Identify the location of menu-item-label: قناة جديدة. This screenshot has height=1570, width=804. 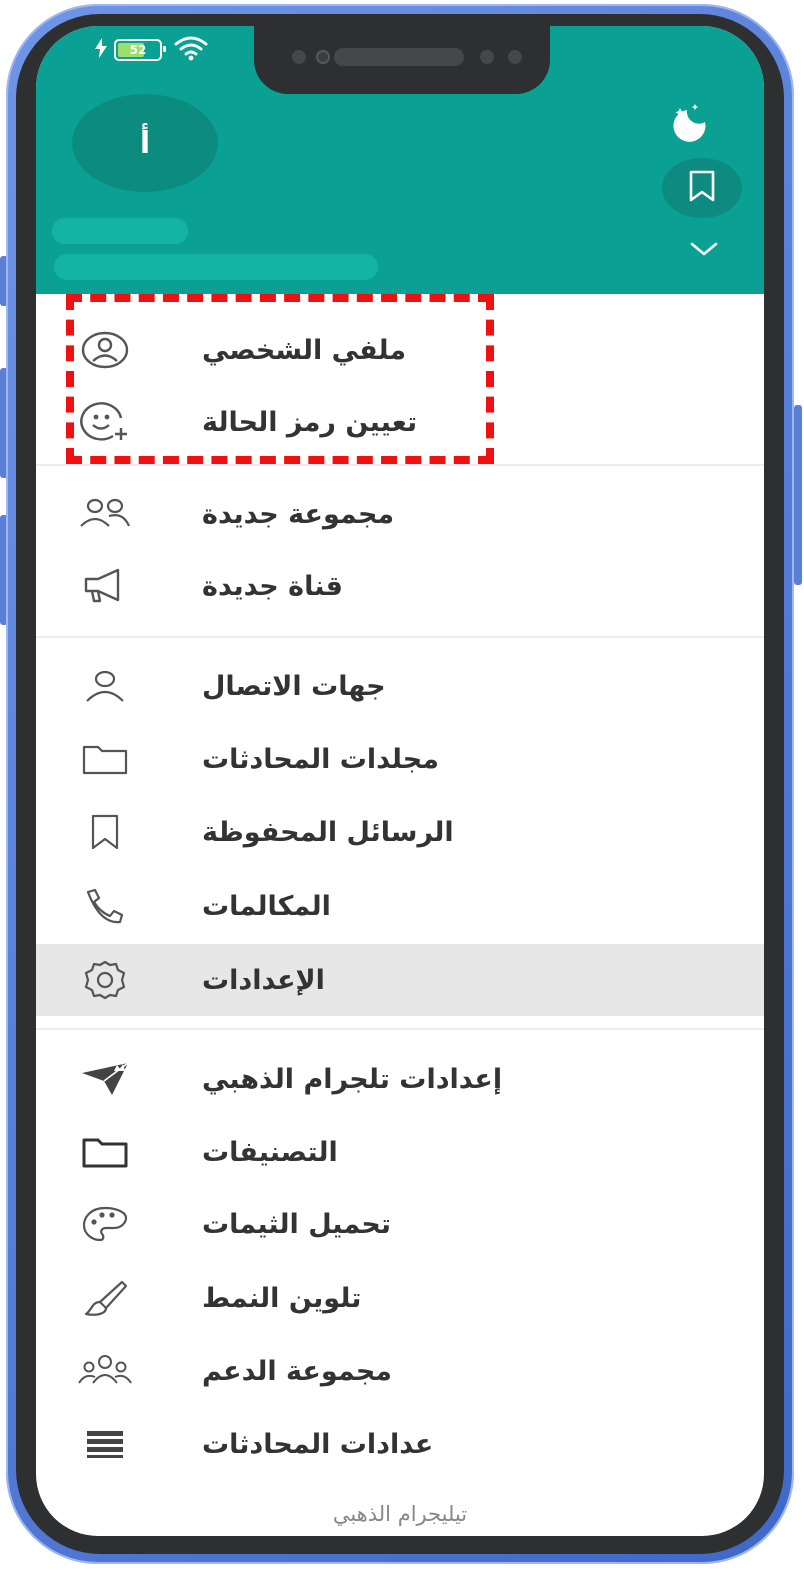
(272, 586).